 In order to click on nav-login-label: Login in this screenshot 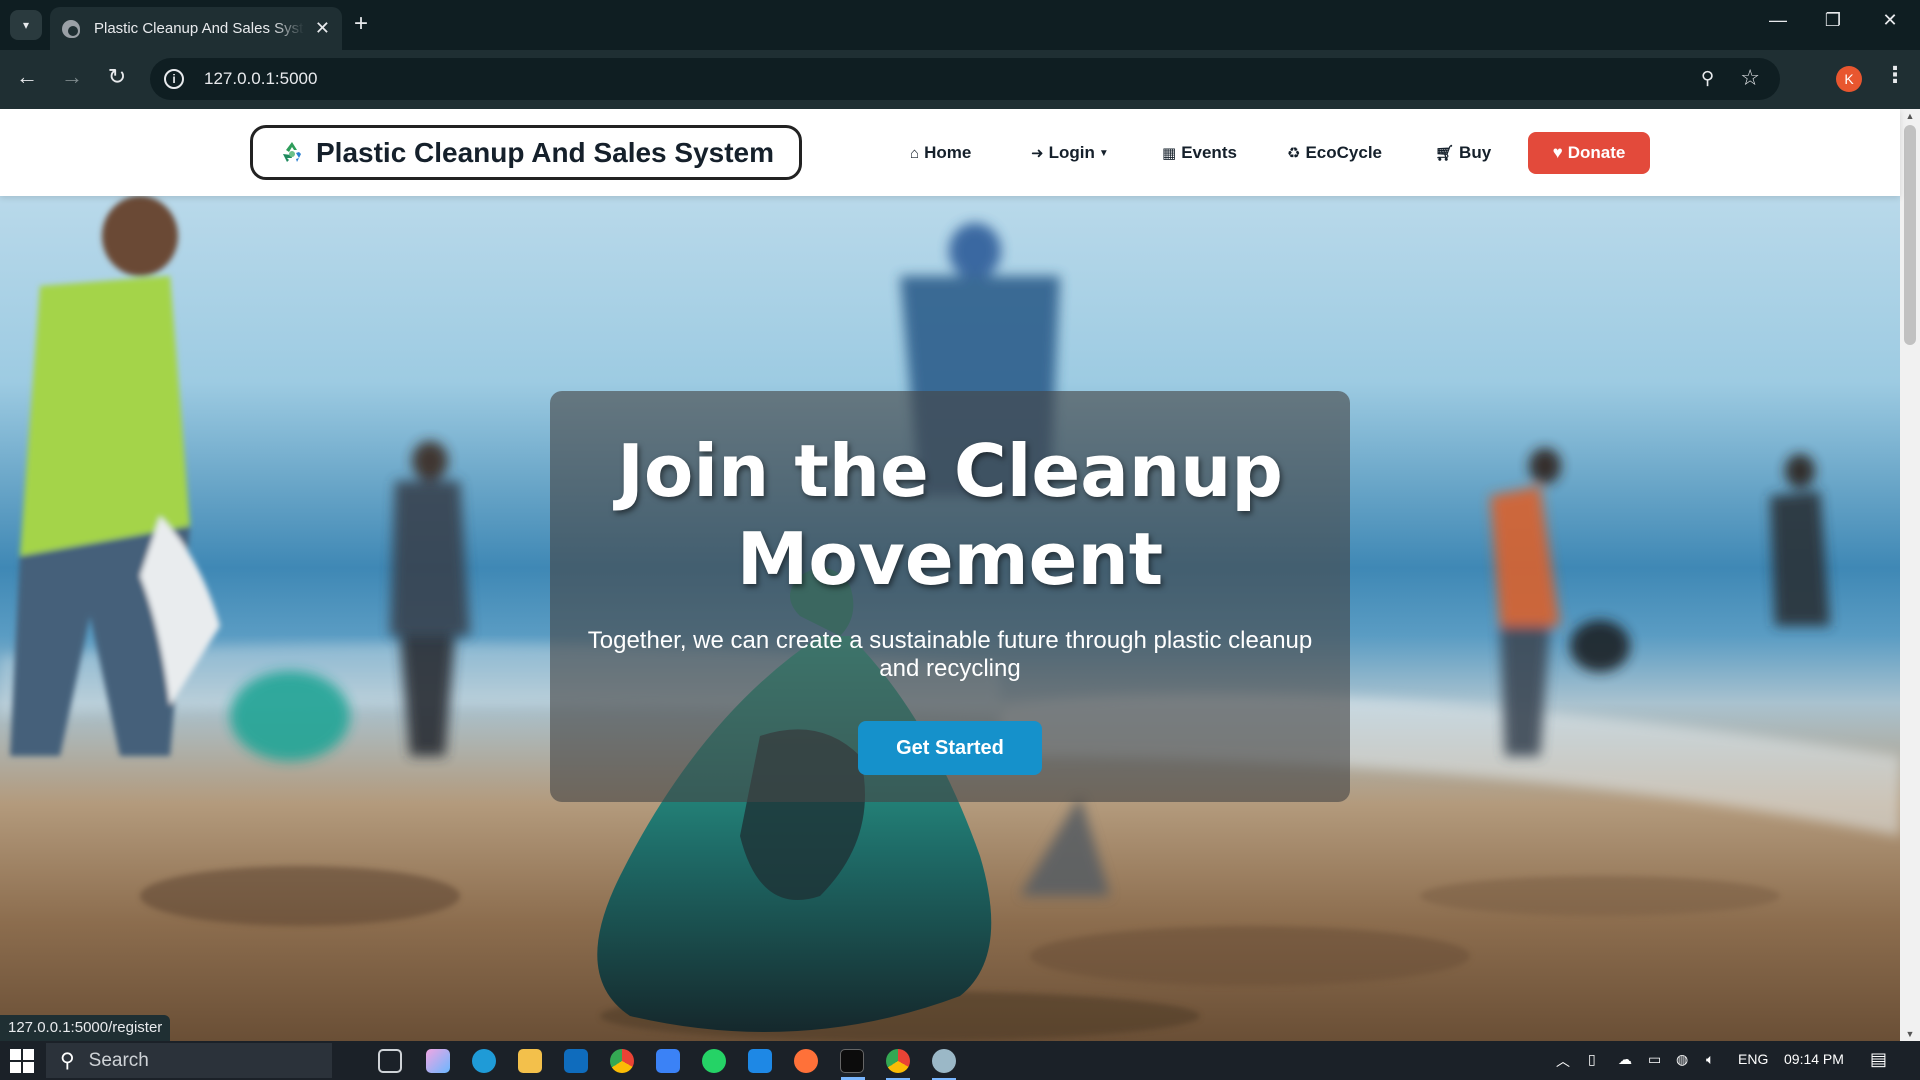, I will do `click(1071, 152)`.